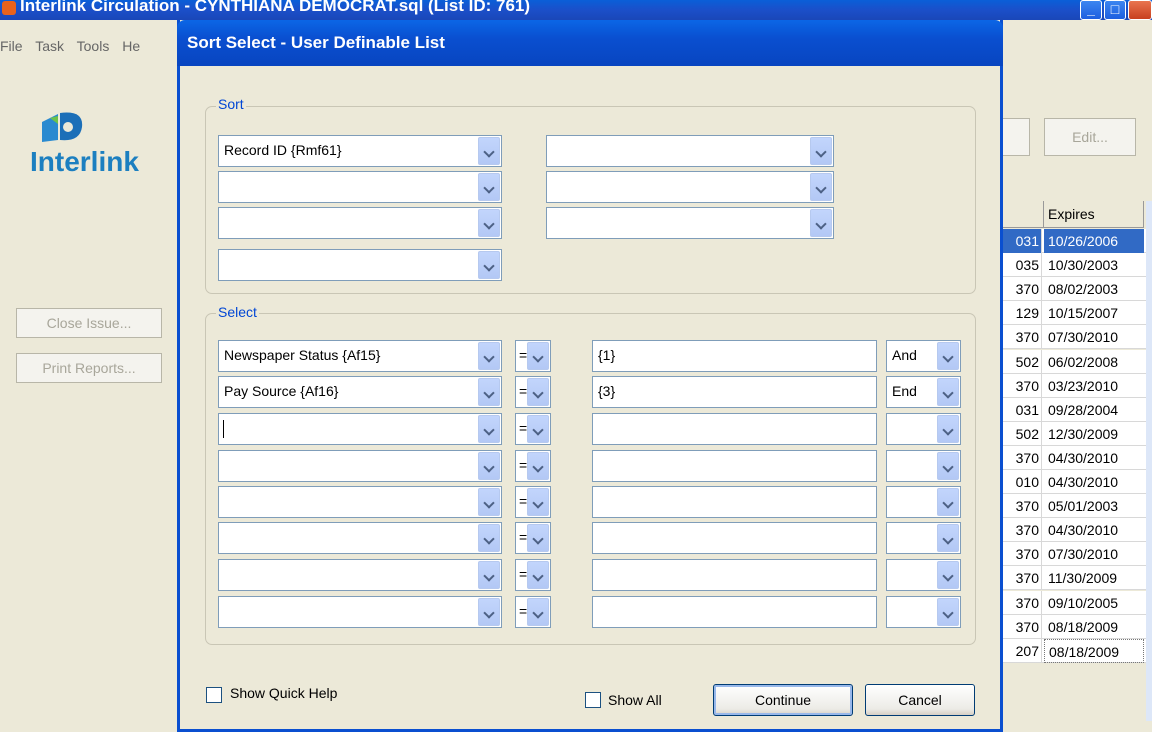 The height and width of the screenshot is (732, 1152). Describe the element at coordinates (214, 695) in the screenshot. I see `show-quick-help-checkbox` at that location.